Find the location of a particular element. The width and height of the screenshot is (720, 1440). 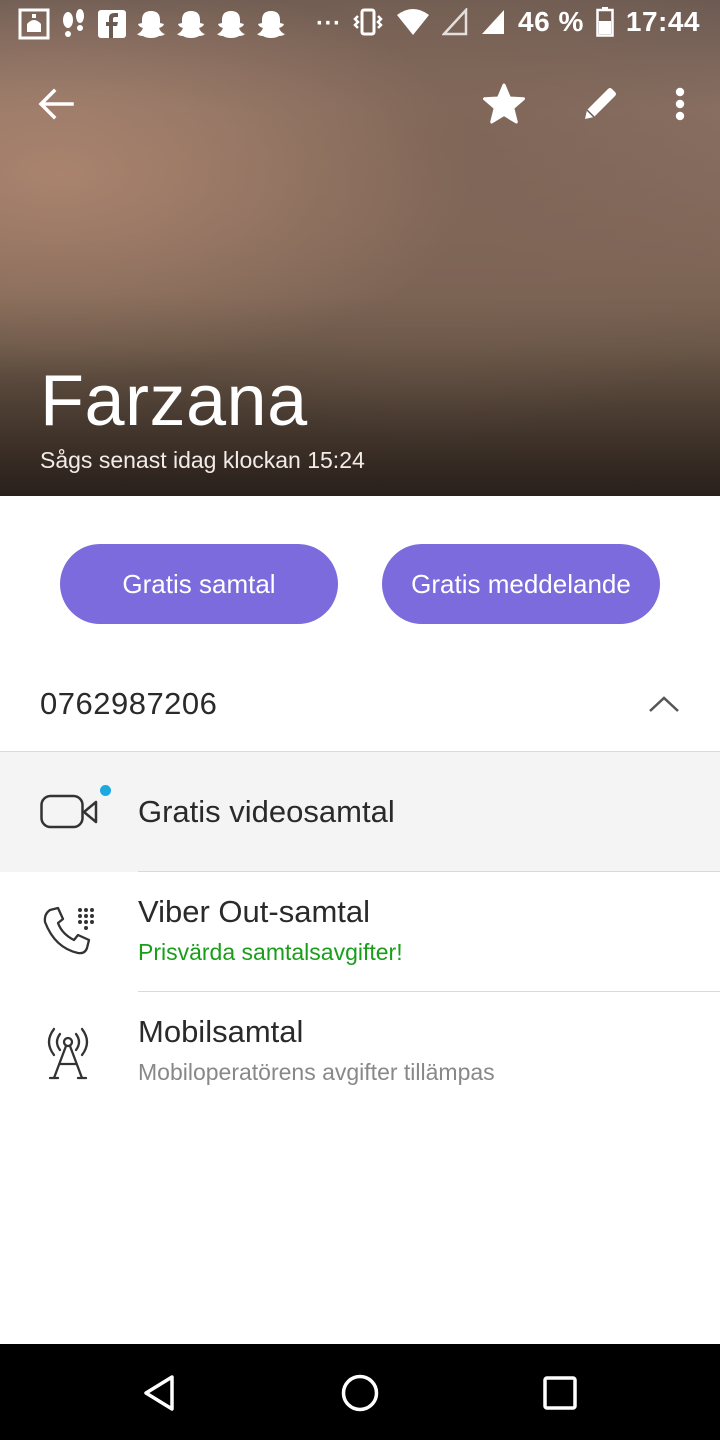

mobile-call-label: Mobilsamtal is located at coordinates (221, 1031).